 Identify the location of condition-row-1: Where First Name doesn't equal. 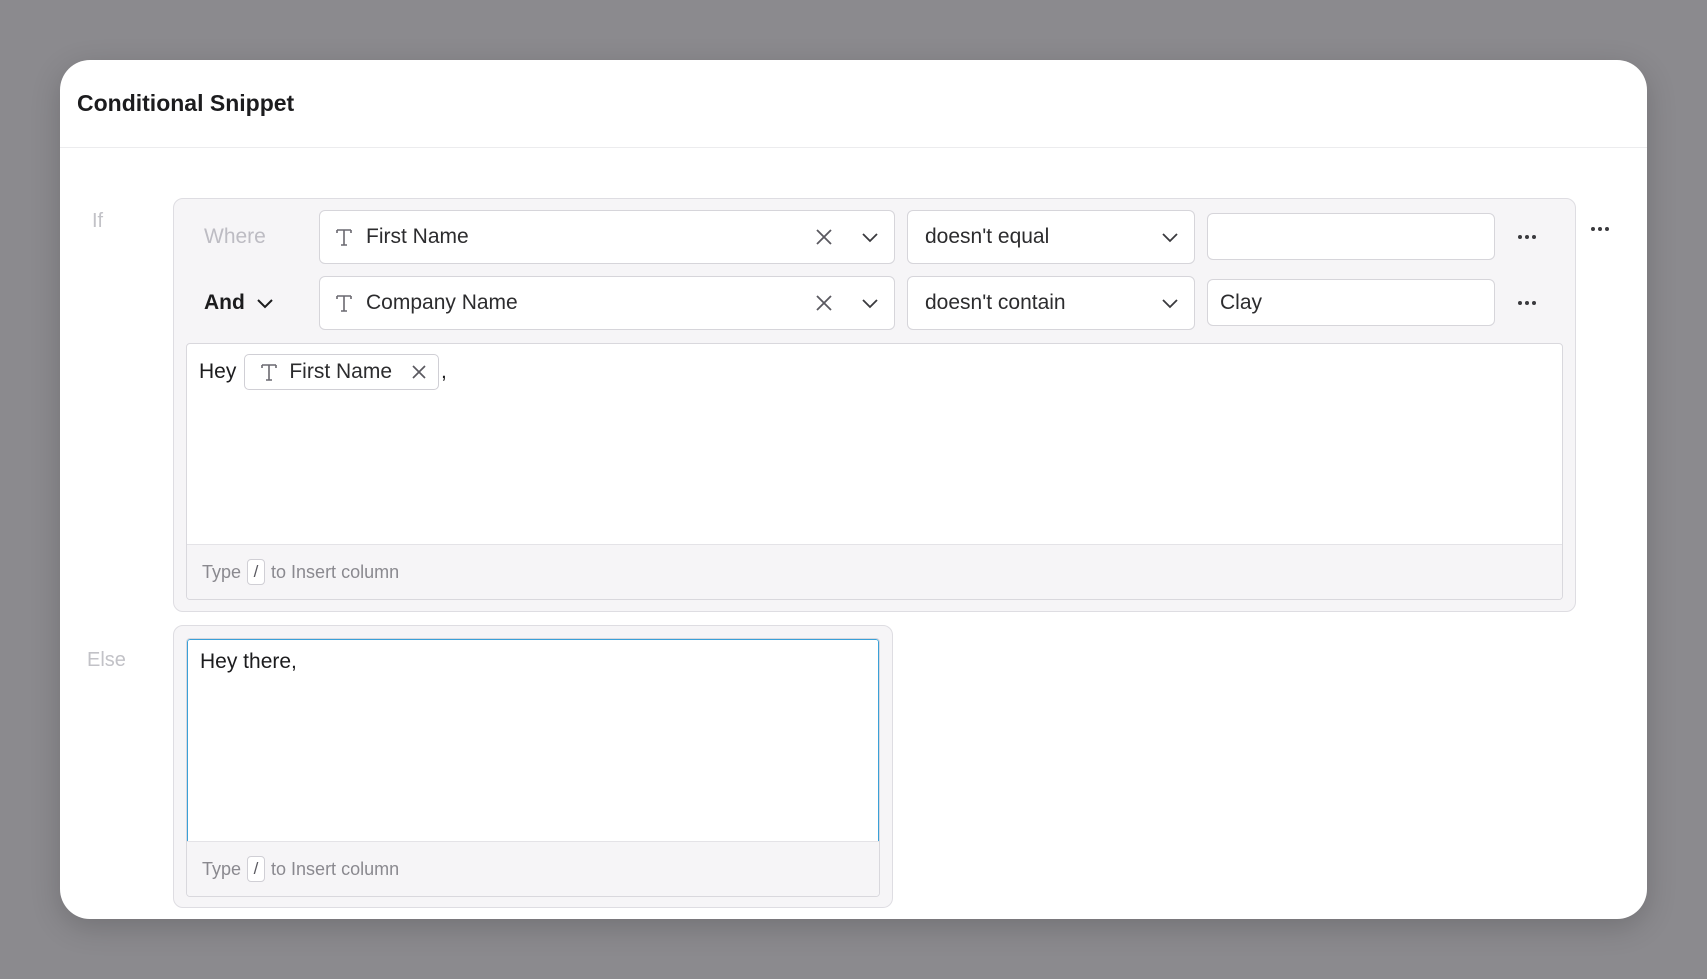
(874, 237).